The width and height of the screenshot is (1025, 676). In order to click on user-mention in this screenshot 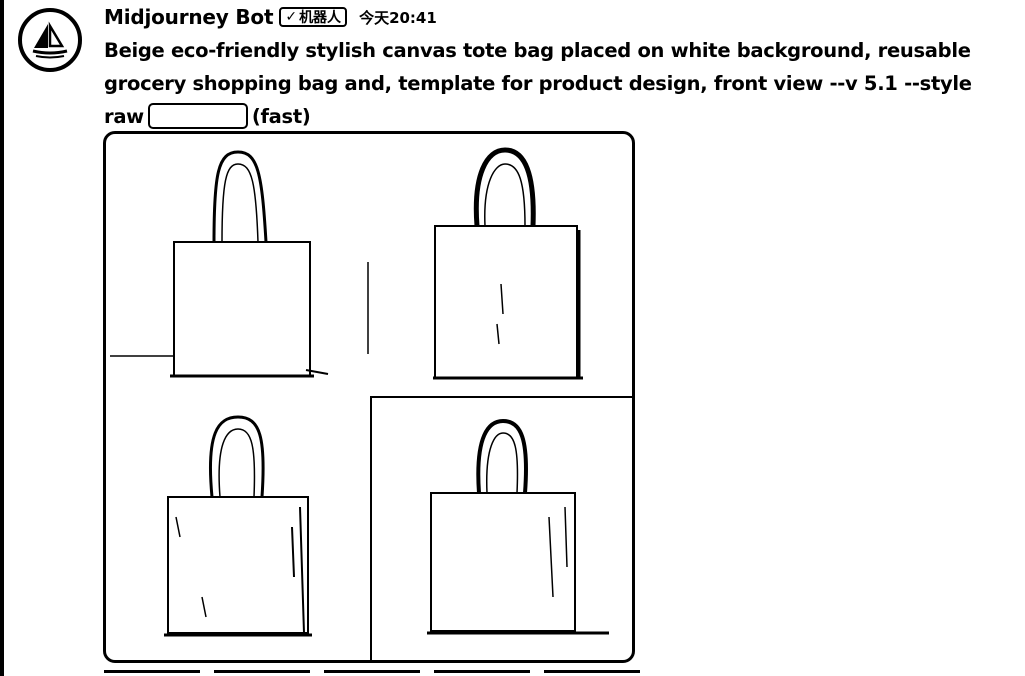, I will do `click(197, 116)`.